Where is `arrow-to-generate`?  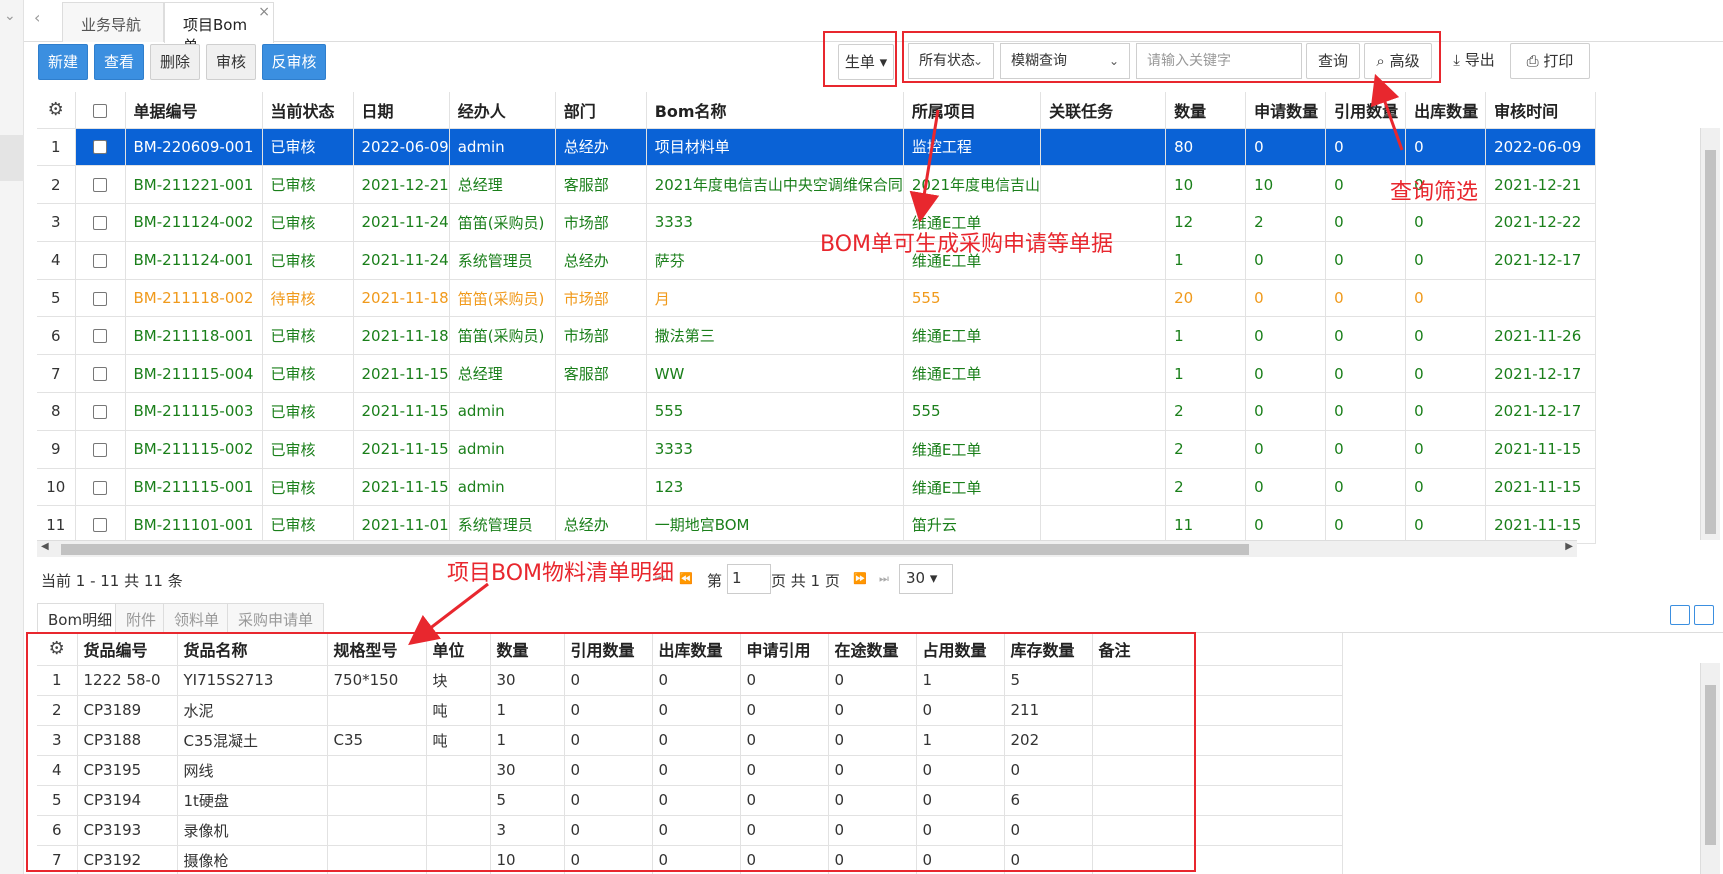
arrow-to-generate is located at coordinates (924, 166).